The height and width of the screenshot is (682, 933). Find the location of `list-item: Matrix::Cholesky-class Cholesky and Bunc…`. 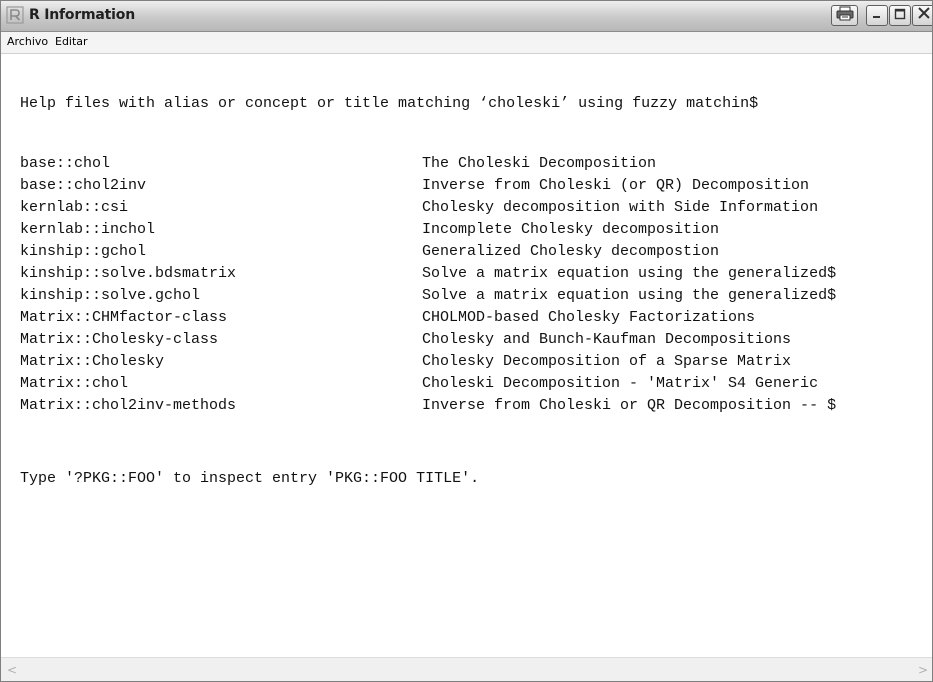

list-item: Matrix::Cholesky-class Cholesky and Bunc… is located at coordinates (466, 342).